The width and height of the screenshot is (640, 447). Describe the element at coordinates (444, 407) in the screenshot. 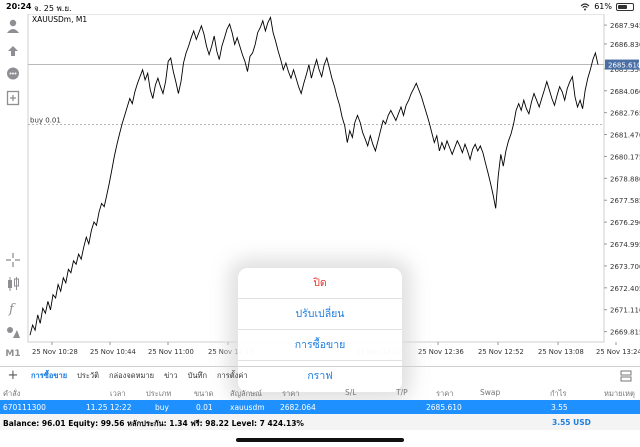

I see `order-current-price: 2685.610` at that location.